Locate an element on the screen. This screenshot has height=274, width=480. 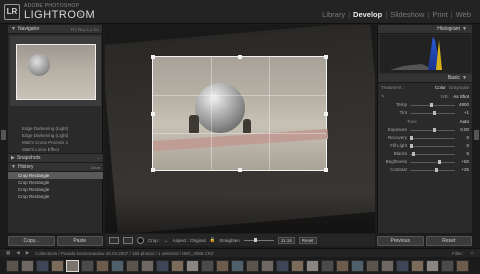
temp-slider is located at coordinates (432, 104).